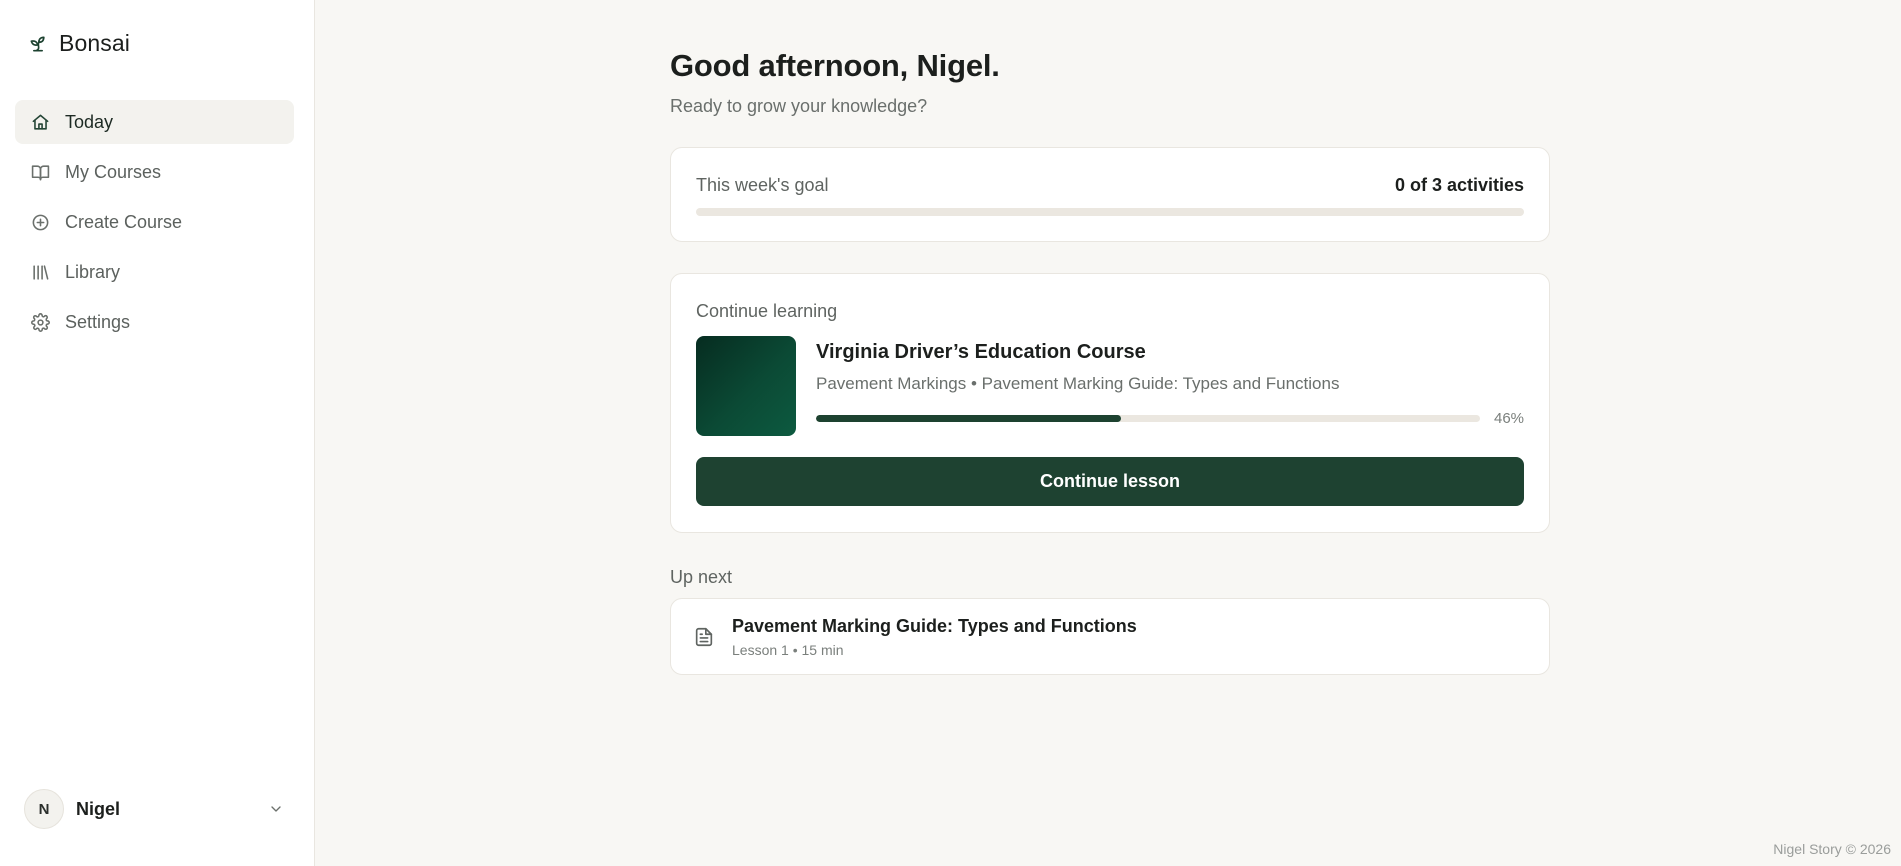 The width and height of the screenshot is (1901, 866). Describe the element at coordinates (835, 65) in the screenshot. I see `page-title: Good afternoon, Nigel.` at that location.